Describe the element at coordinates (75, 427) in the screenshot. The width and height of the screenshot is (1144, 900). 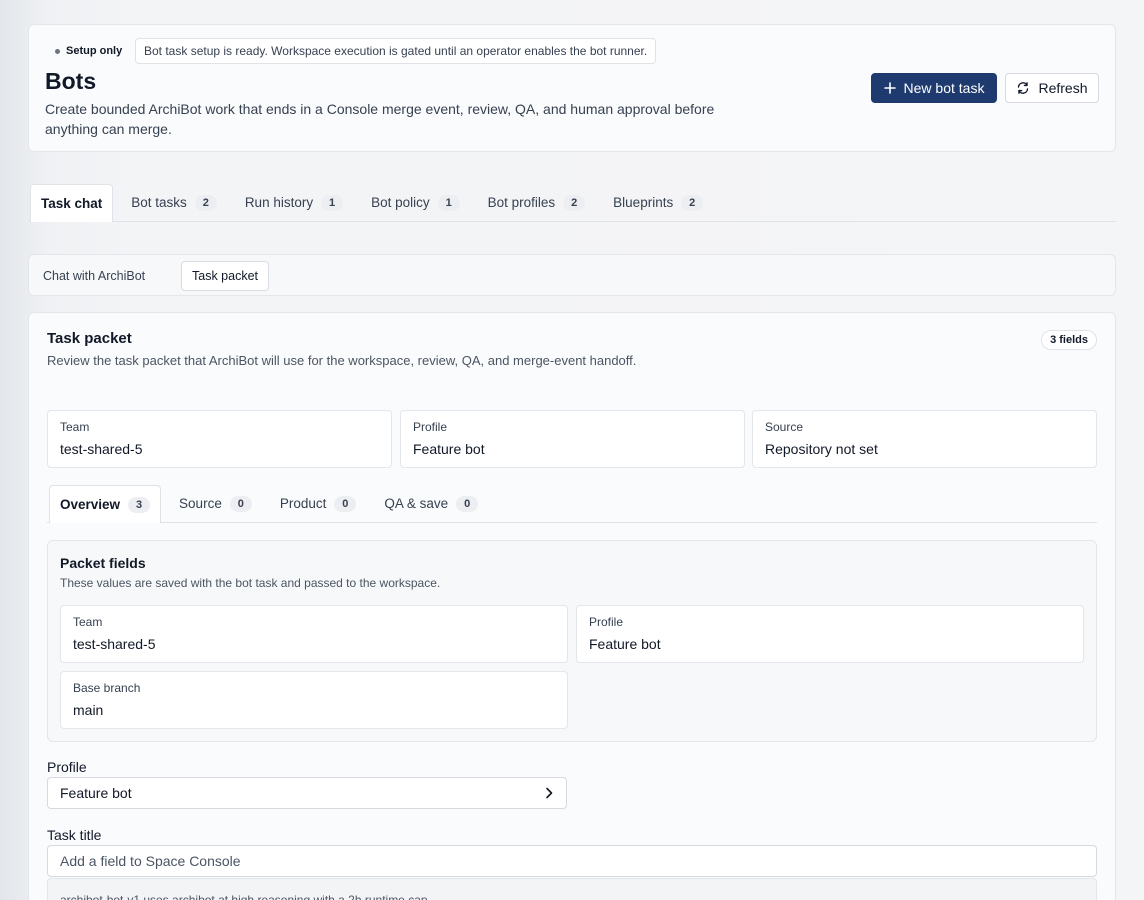
I see `summary-label: Team` at that location.